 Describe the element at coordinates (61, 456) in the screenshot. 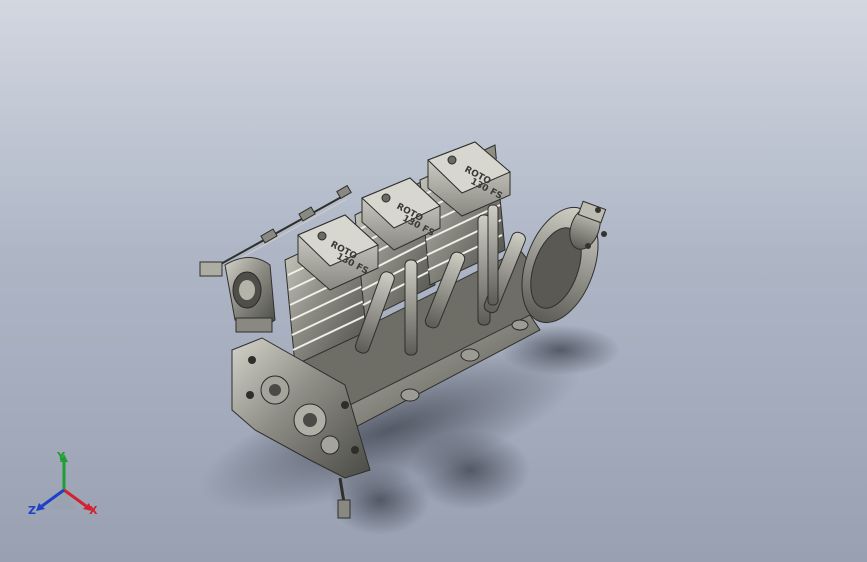

I see `axis-y-label: Y` at that location.